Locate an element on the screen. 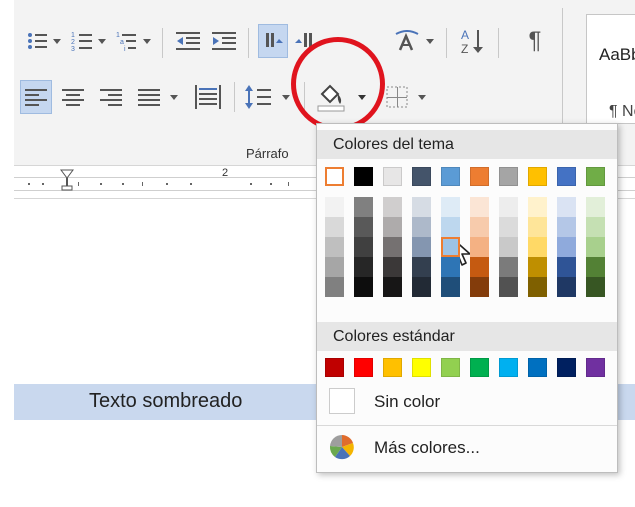 The width and height of the screenshot is (635, 507). multilevel-list-button: 1 a i is located at coordinates (127, 41).